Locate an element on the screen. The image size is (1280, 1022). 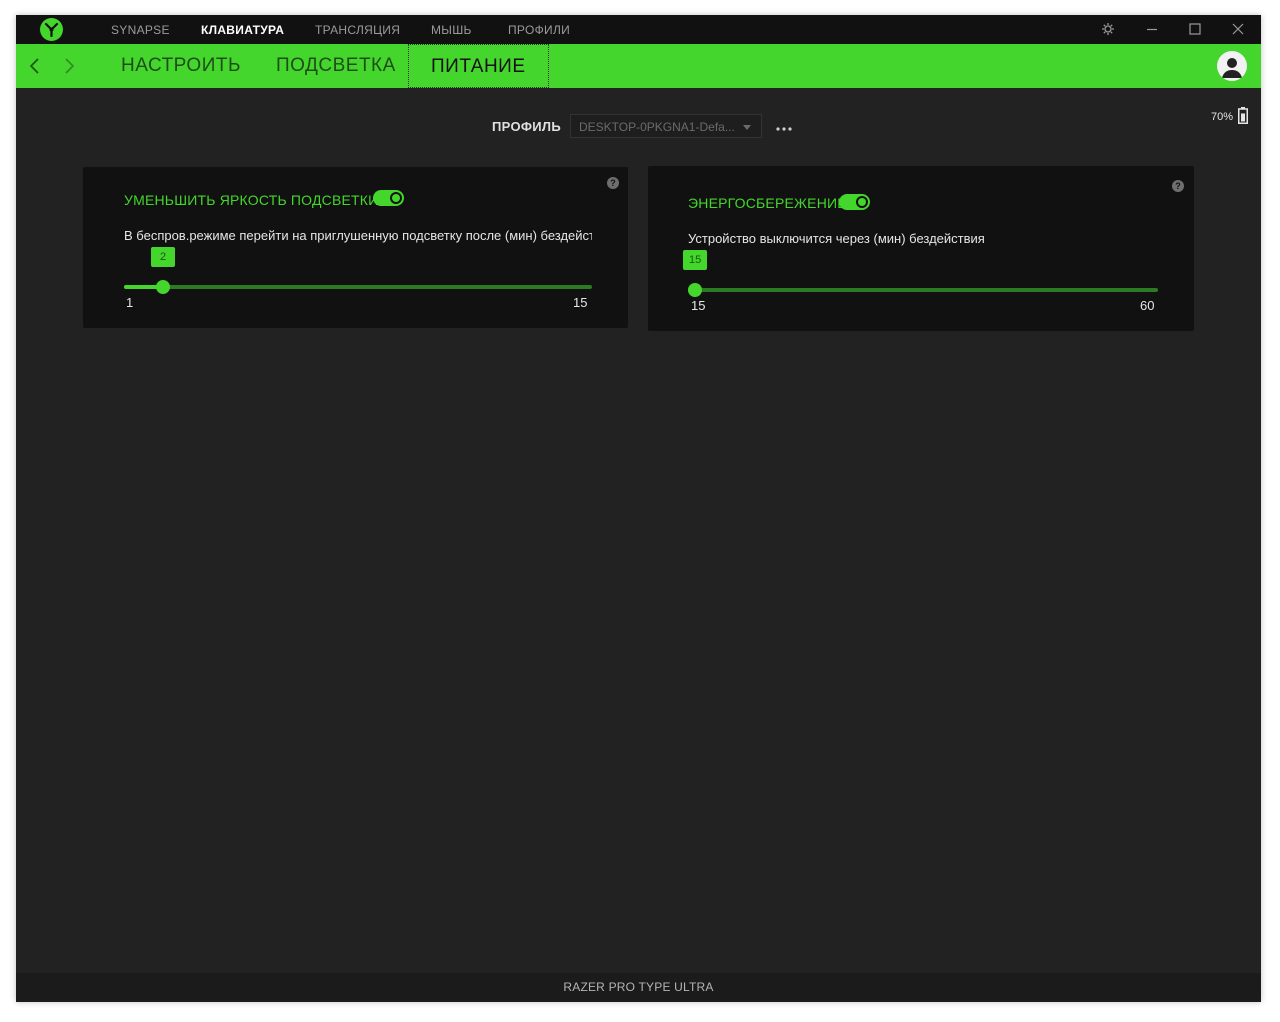
power-saving-slider: 15 is located at coordinates (920, 273).